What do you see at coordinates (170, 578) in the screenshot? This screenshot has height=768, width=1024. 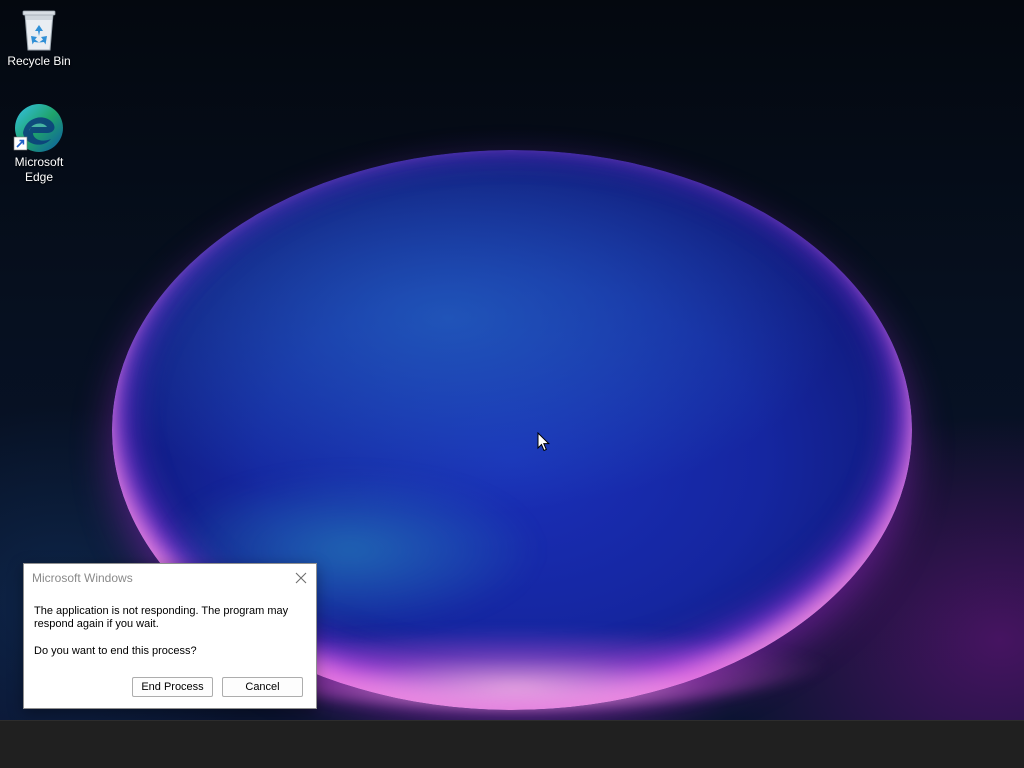 I see `dialog-title-bar: Microsoft Windows` at bounding box center [170, 578].